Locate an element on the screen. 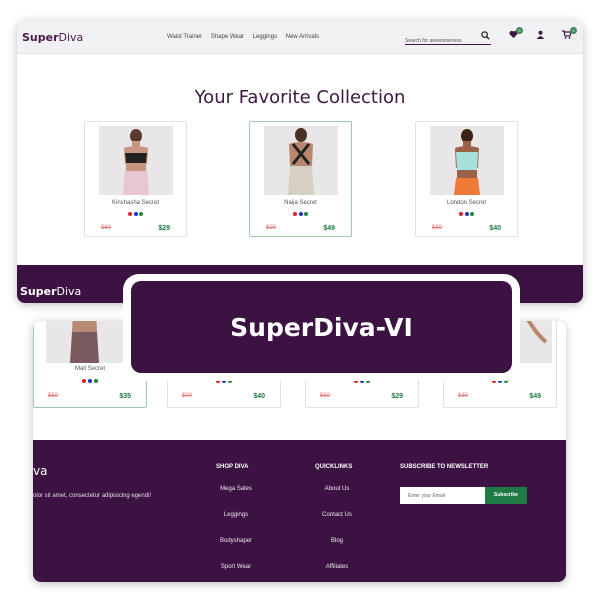 Image resolution: width=600 pixels, height=600 pixels. product-name: Naija Secret is located at coordinates (300, 203).